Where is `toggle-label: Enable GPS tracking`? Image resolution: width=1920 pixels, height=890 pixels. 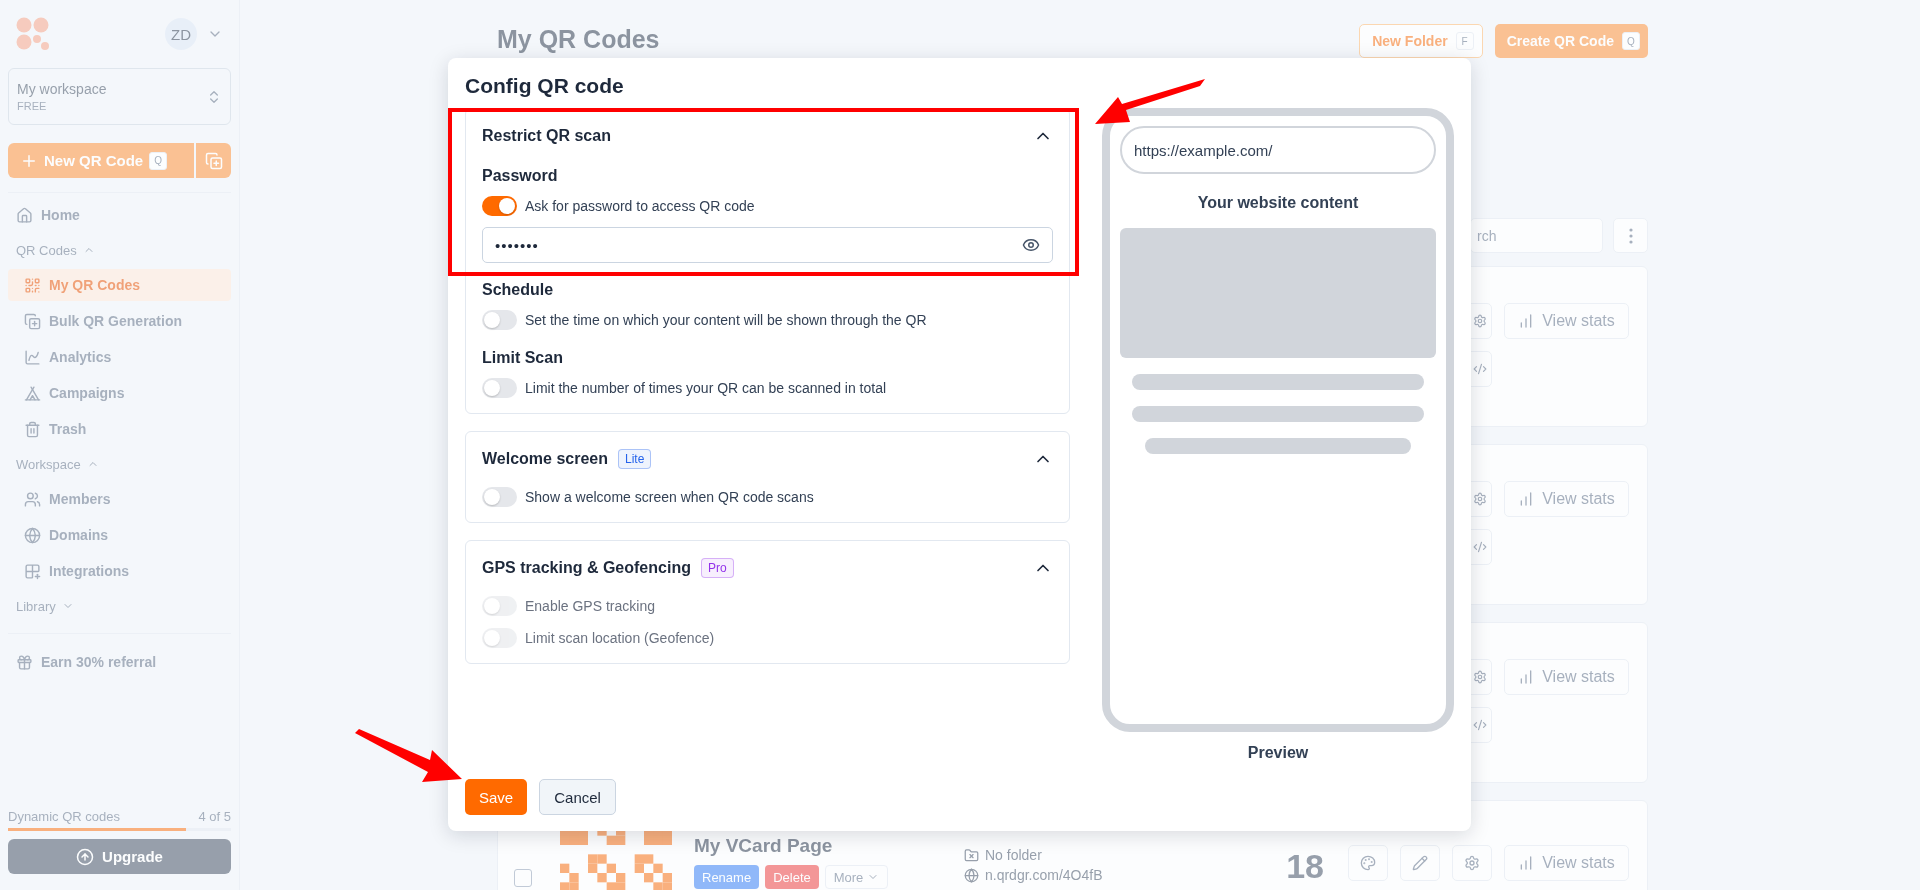 toggle-label: Enable GPS tracking is located at coordinates (590, 606).